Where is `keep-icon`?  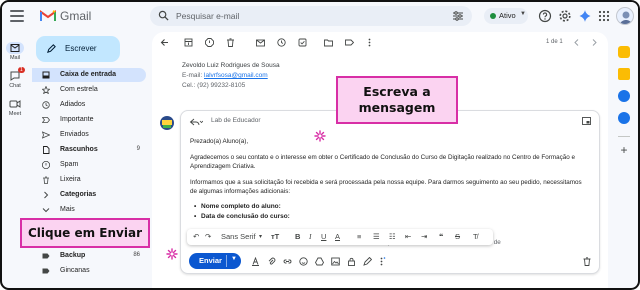
keep-icon is located at coordinates (624, 74).